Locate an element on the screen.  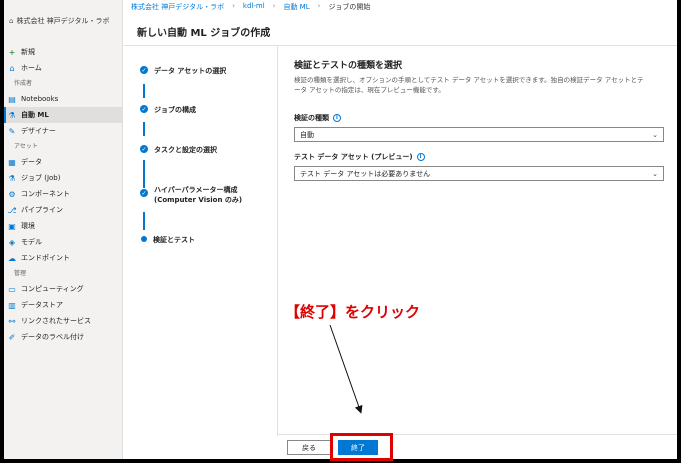
sidebar-item-new: + 新規 is located at coordinates (63, 52).